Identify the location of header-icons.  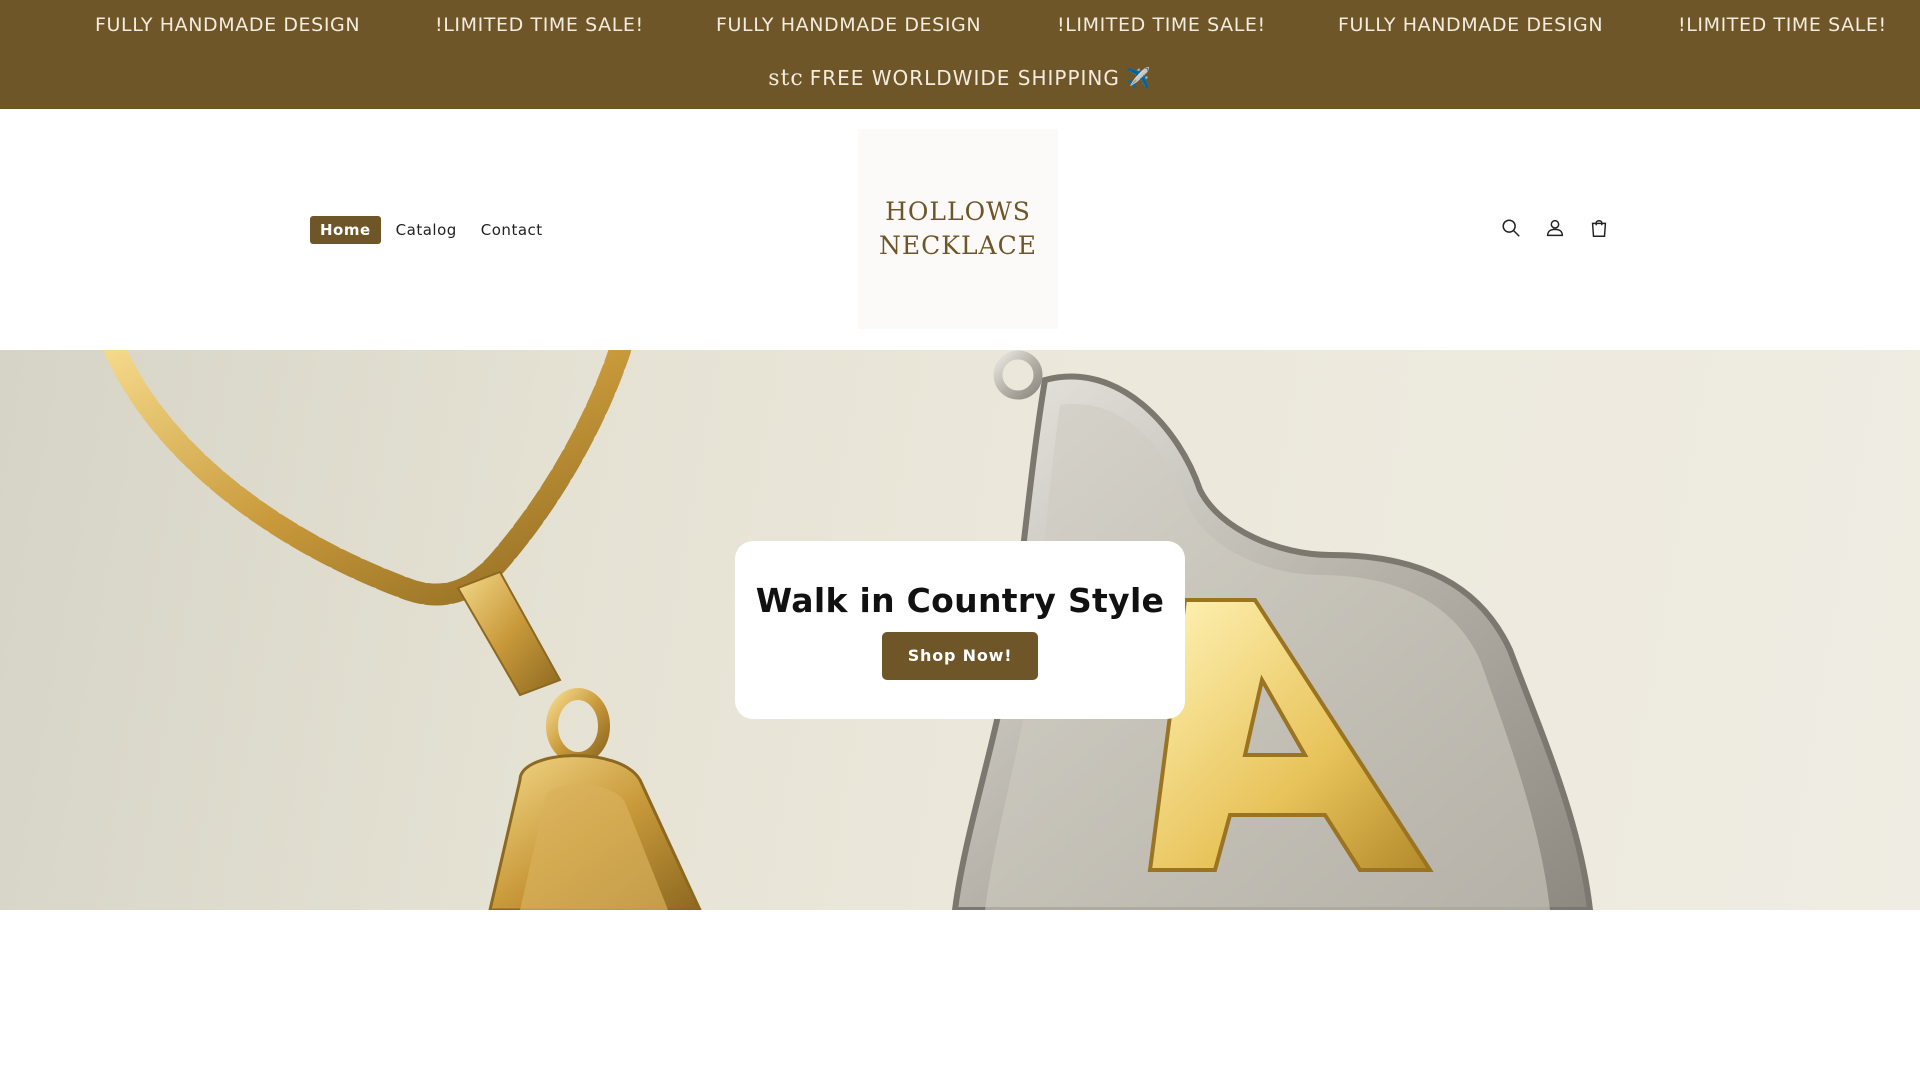
(1564, 228).